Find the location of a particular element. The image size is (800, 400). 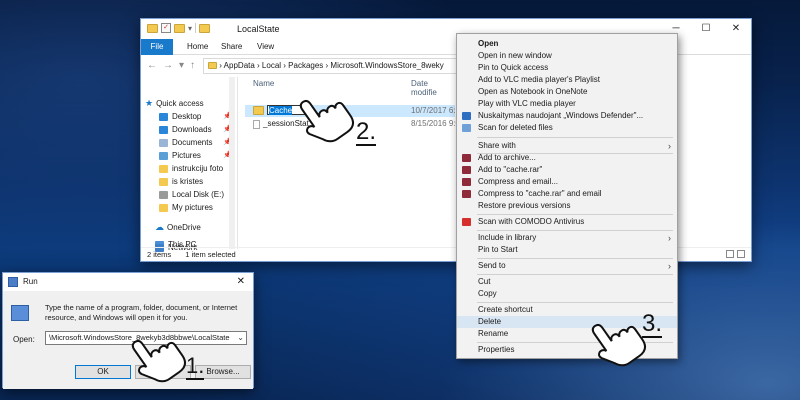

large-icons-view-icon is located at coordinates (741, 254).